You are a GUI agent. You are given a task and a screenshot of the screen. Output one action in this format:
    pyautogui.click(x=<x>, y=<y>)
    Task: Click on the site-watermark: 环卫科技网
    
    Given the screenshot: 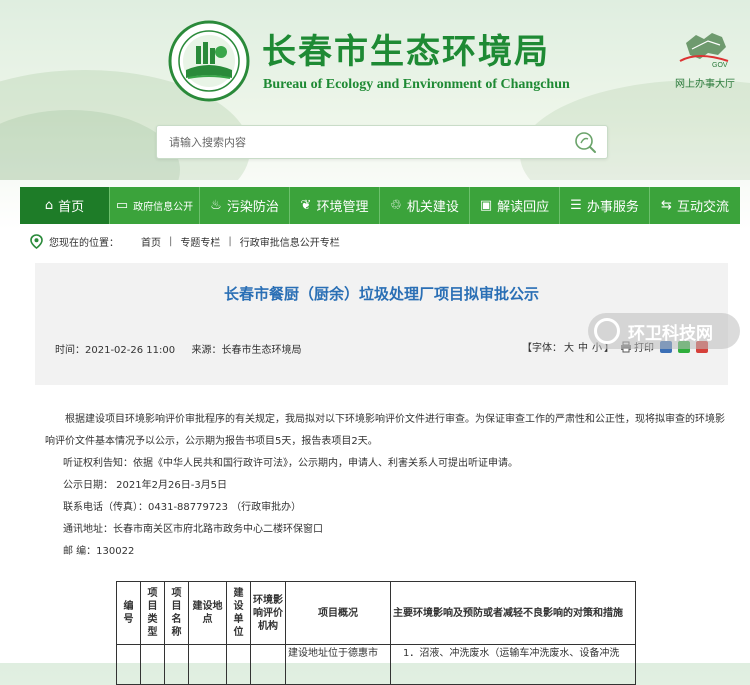 What is the action you would take?
    pyautogui.click(x=664, y=331)
    